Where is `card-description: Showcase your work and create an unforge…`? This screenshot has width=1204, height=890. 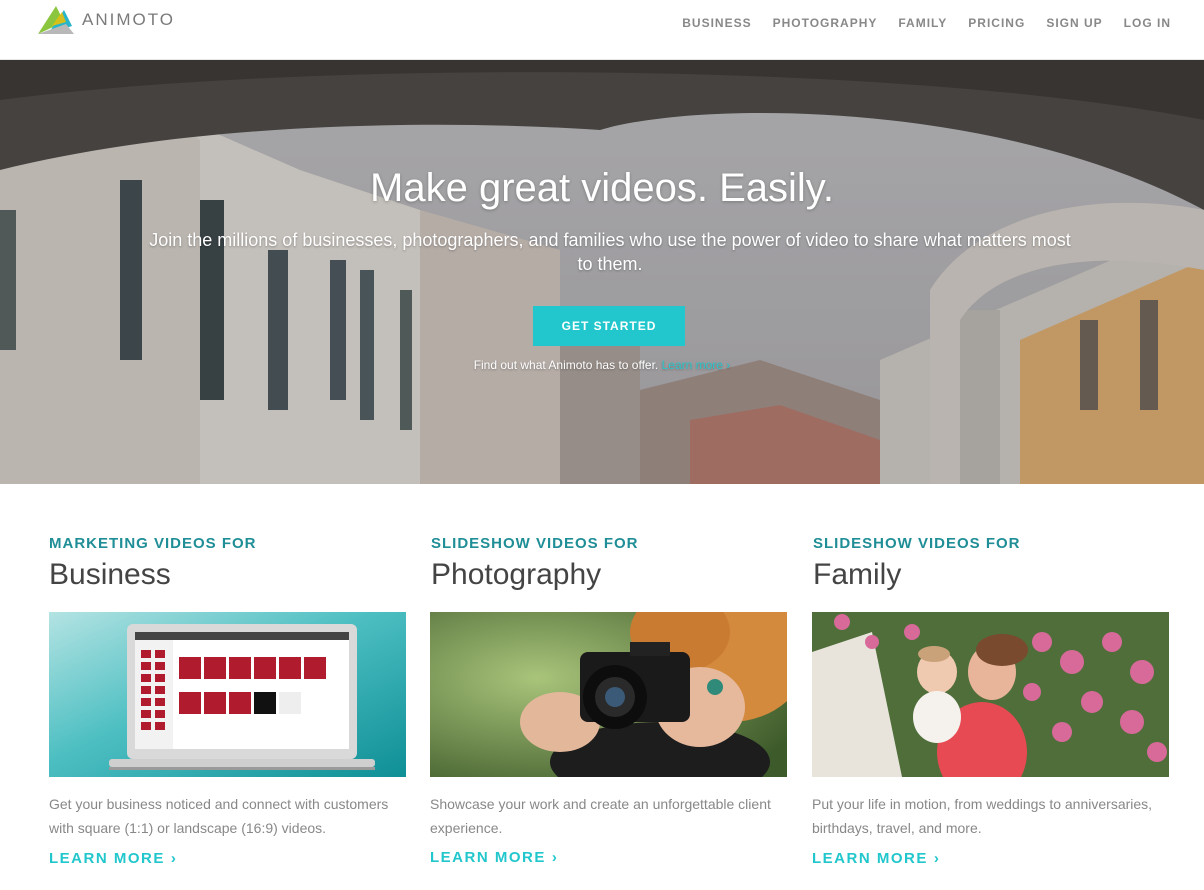
card-description: Showcase your work and create an unforge… is located at coordinates (600, 816).